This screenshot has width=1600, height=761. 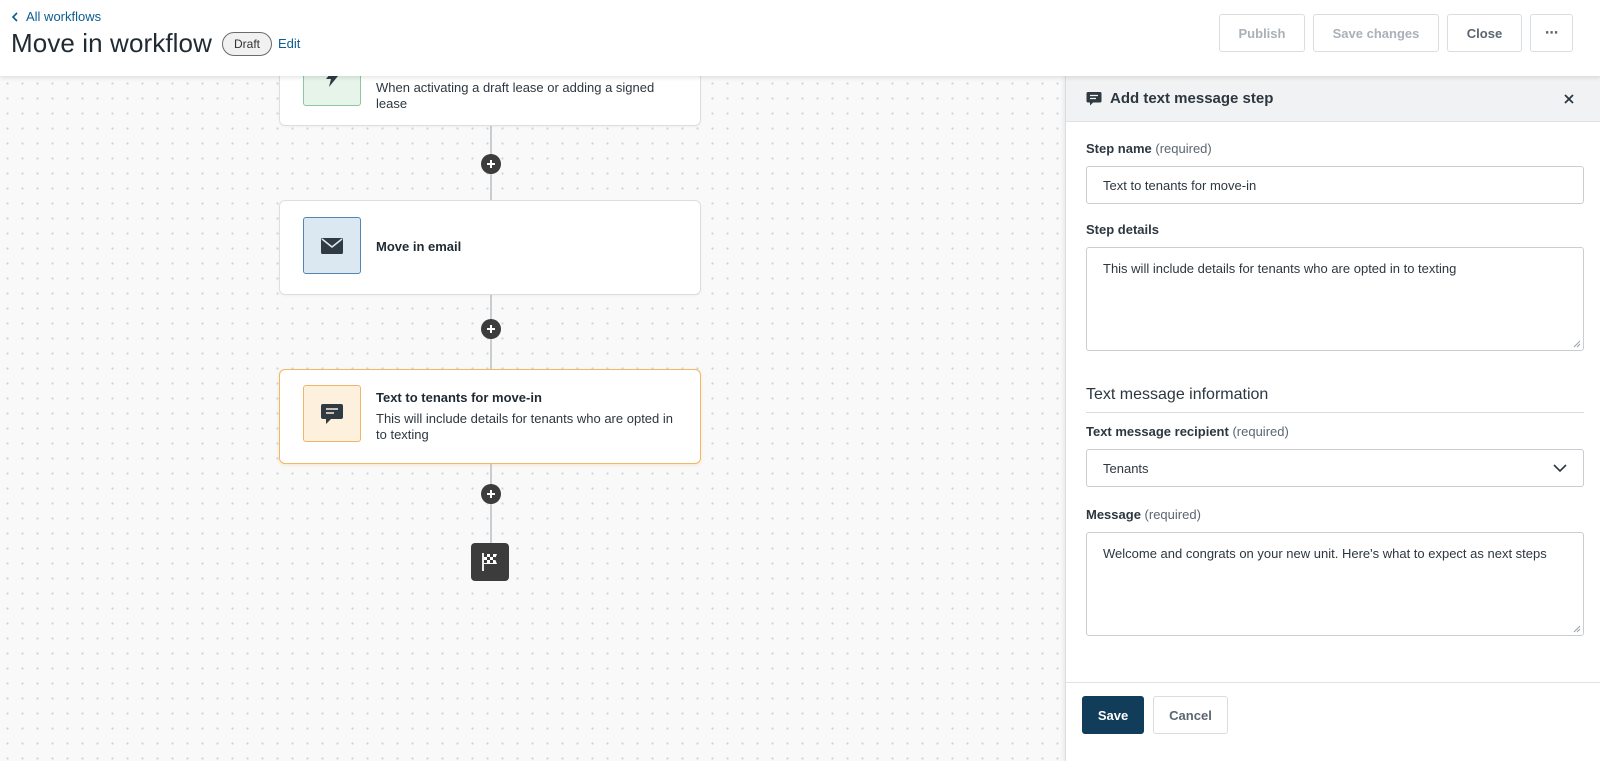 I want to click on recipient-label-text: Text message recipient, so click(x=1157, y=431).